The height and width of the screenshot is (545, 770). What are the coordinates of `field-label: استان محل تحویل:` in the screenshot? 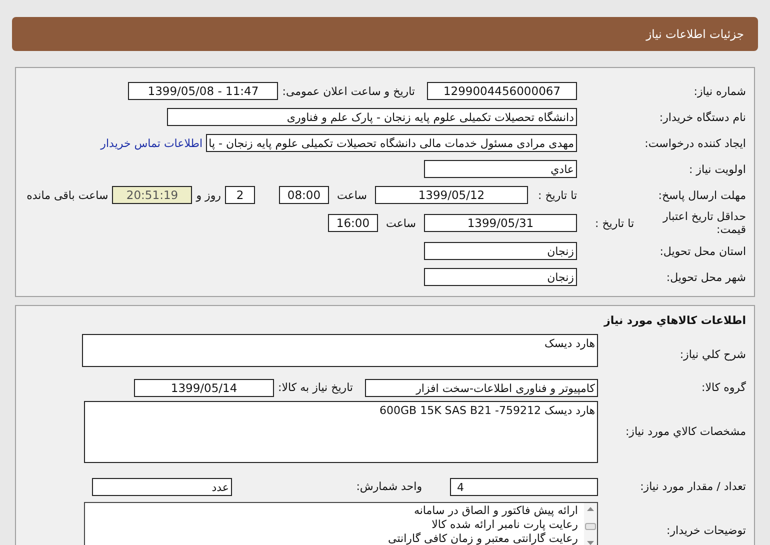 It's located at (702, 251).